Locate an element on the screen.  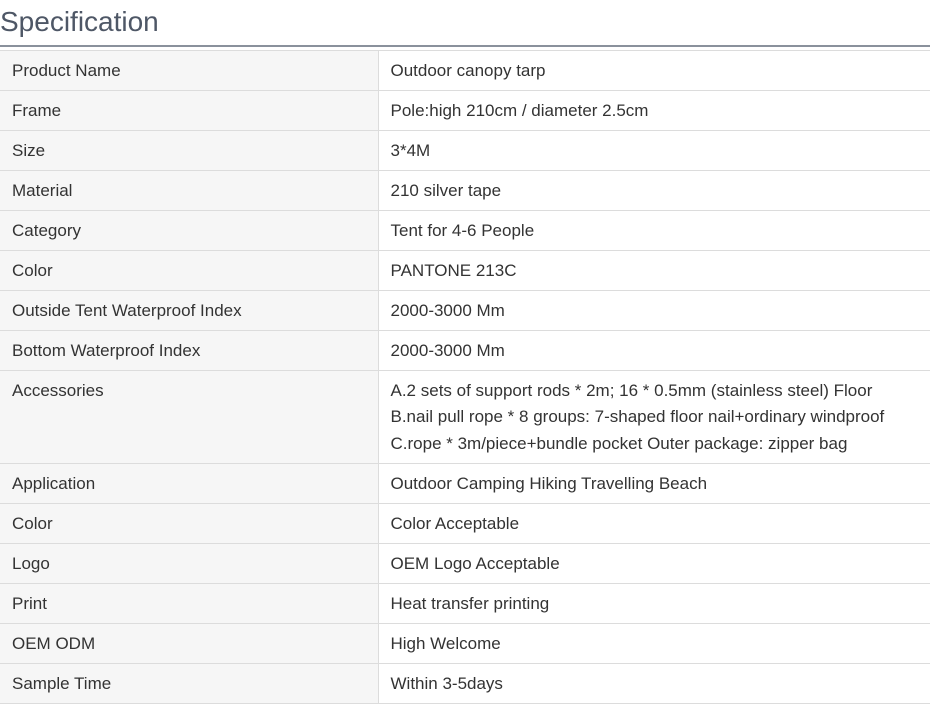
spec-value-line: 3*4M is located at coordinates (660, 151).